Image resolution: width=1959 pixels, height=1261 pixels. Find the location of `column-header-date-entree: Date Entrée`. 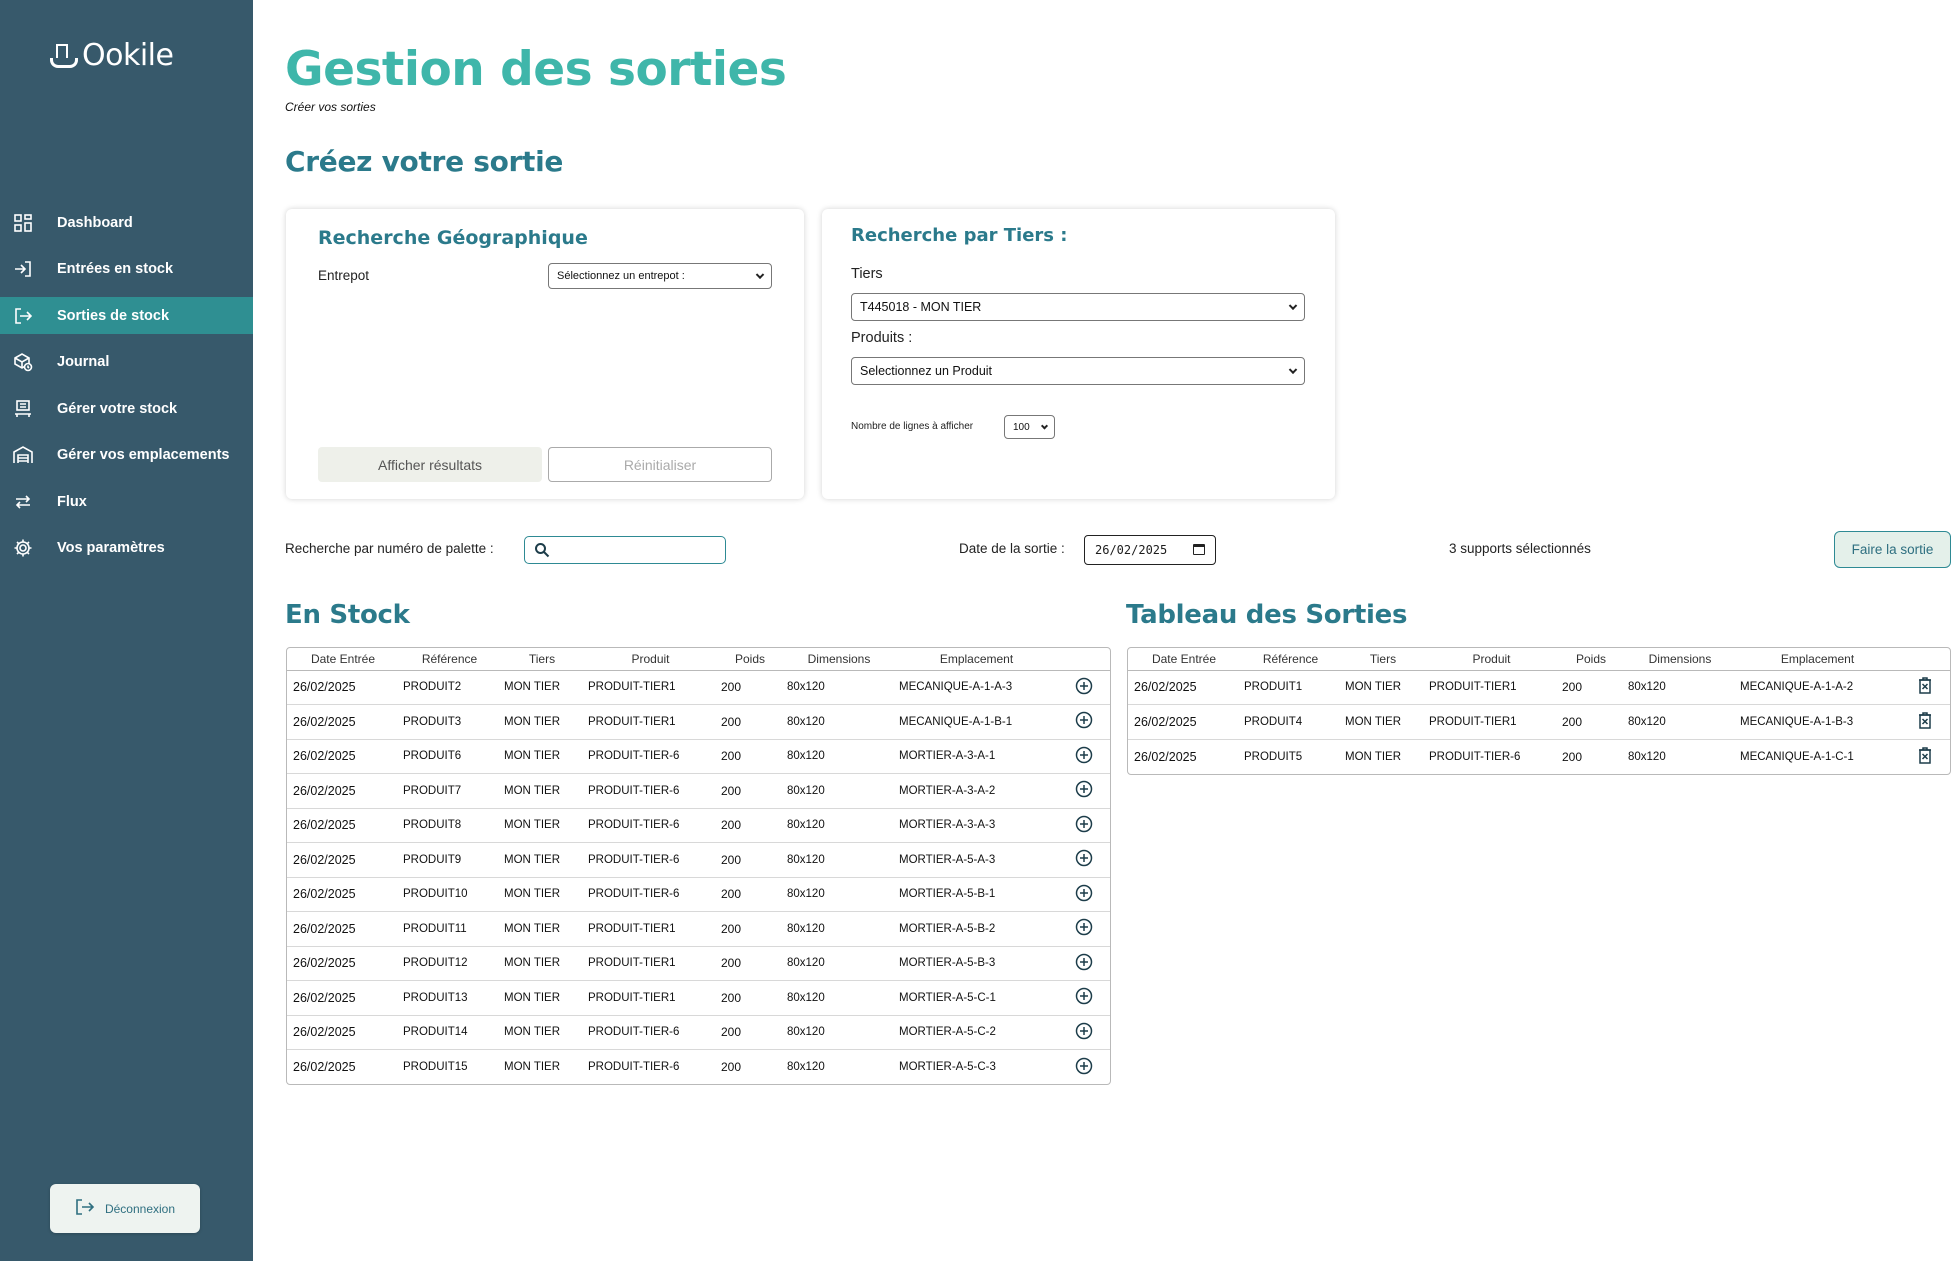

column-header-date-entree: Date Entrée is located at coordinates (343, 659).